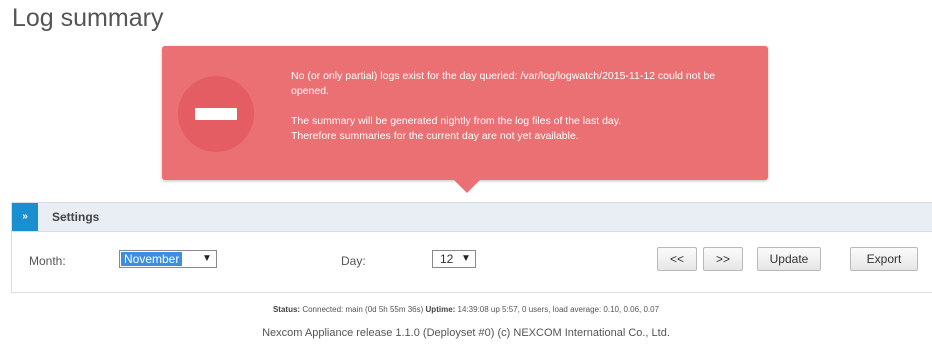  Describe the element at coordinates (363, 309) in the screenshot. I see `status-text: Connected: main (0d 5h 55m 36s)` at that location.